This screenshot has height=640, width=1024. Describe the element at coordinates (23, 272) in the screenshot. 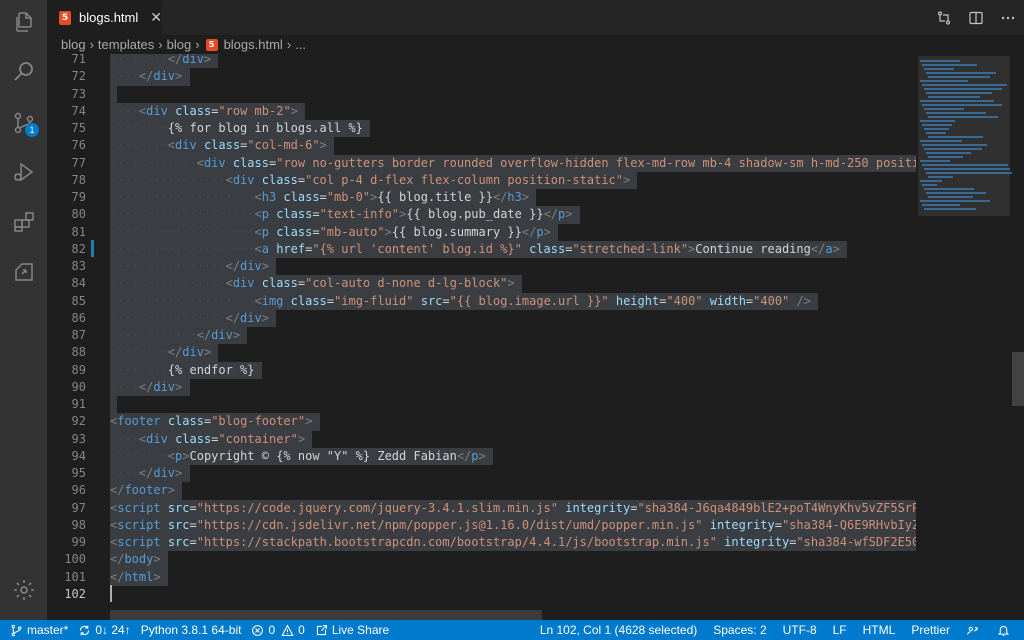

I see `remote-explorer-icon` at that location.